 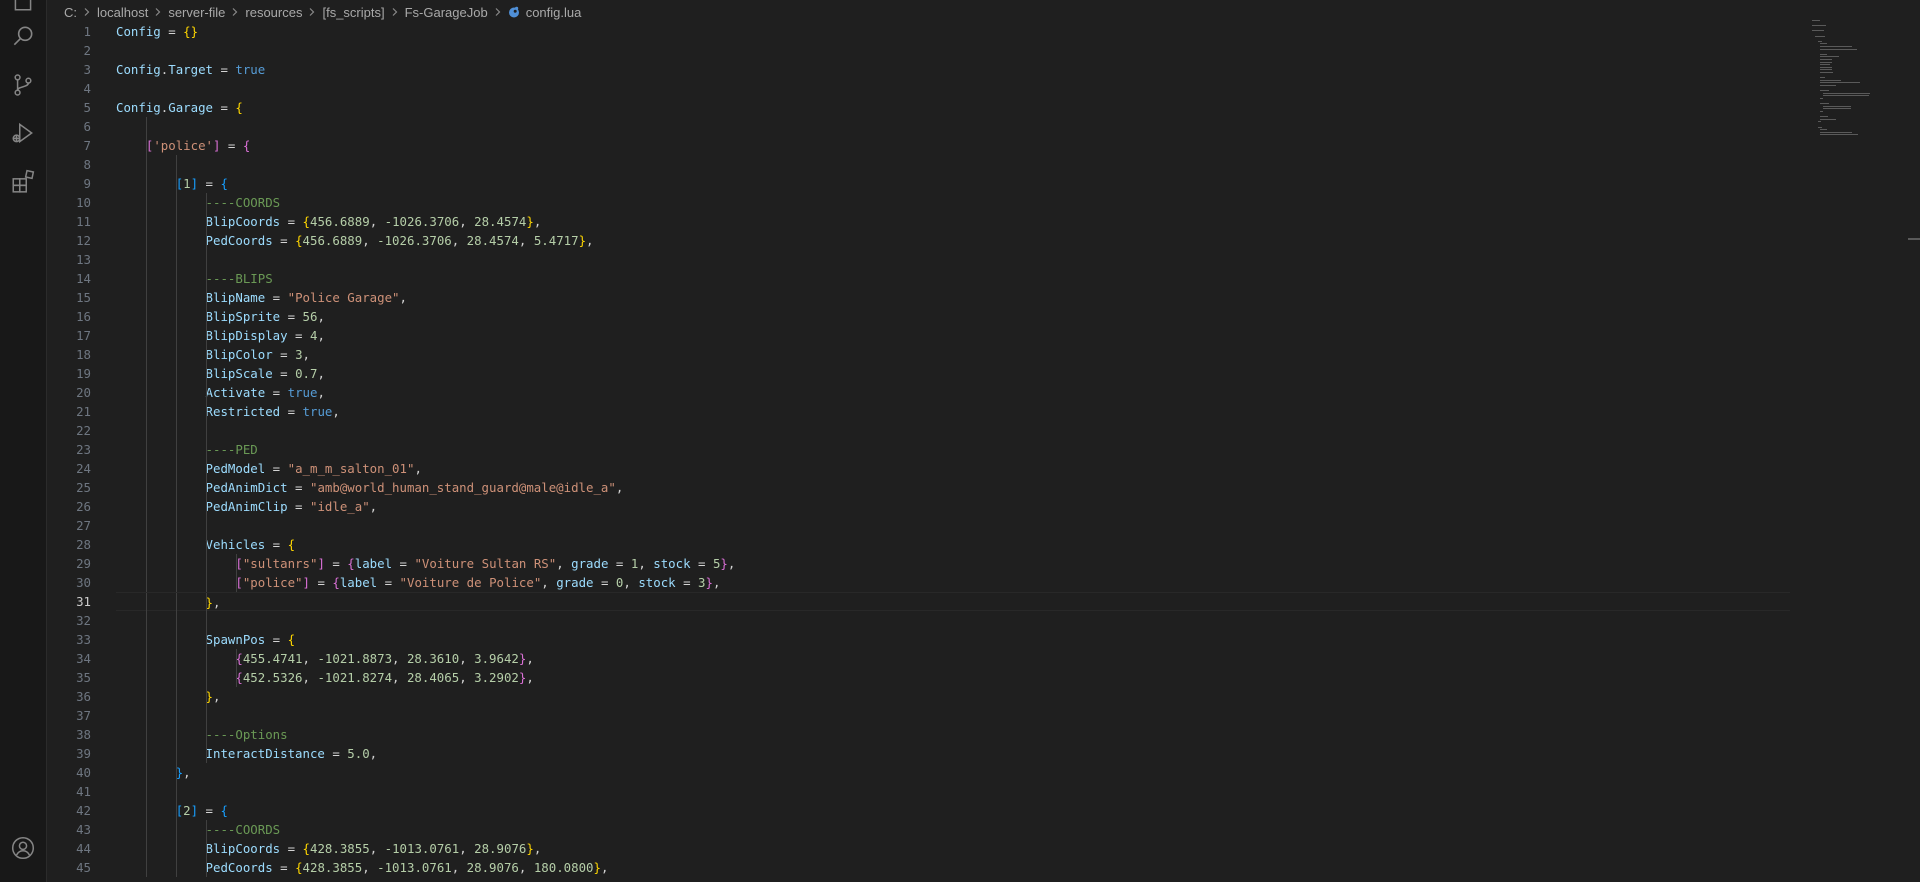 What do you see at coordinates (953, 69) in the screenshot?
I see `code-line: Config.Target = true` at bounding box center [953, 69].